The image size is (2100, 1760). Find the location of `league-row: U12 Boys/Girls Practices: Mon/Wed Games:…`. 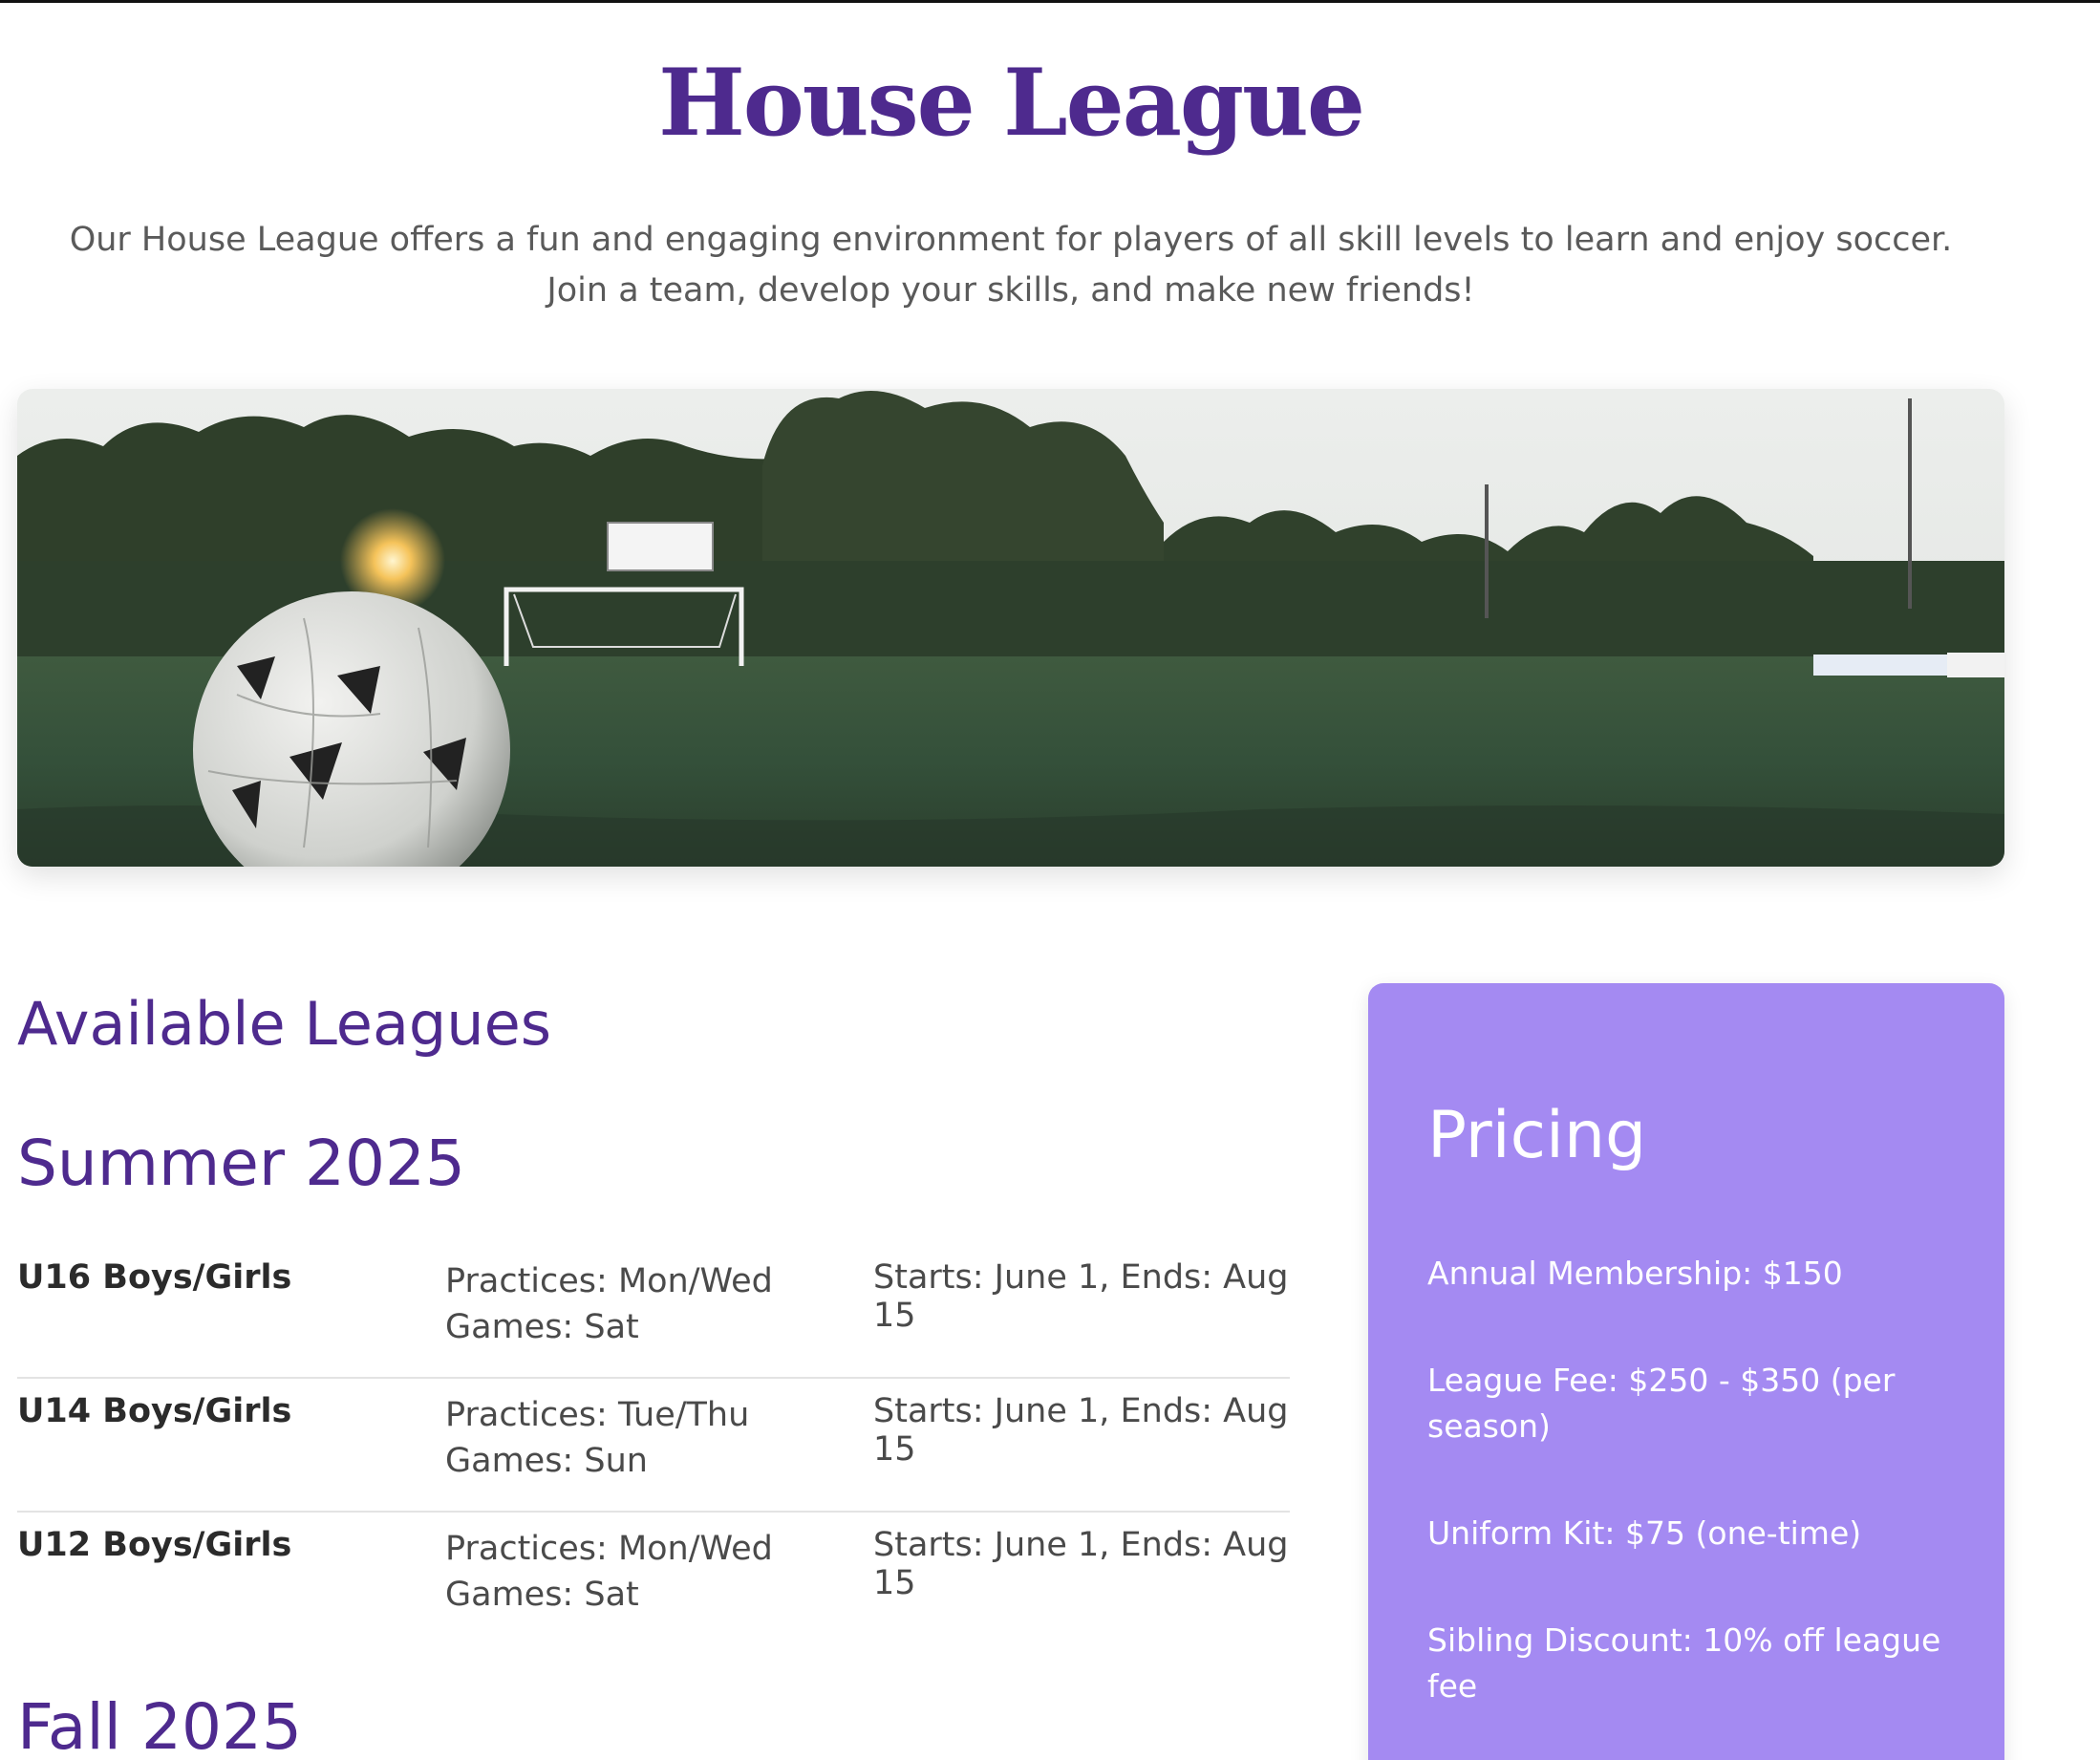

league-row: U12 Boys/Girls Practices: Mon/Wed Games:… is located at coordinates (653, 1578).